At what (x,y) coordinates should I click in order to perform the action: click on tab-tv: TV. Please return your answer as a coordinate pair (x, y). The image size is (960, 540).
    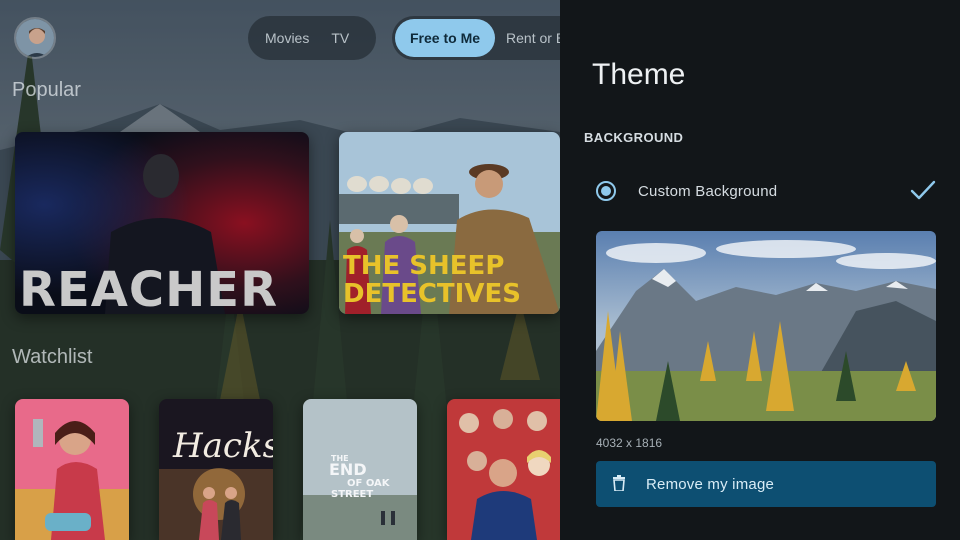
    Looking at the image, I should click on (340, 38).